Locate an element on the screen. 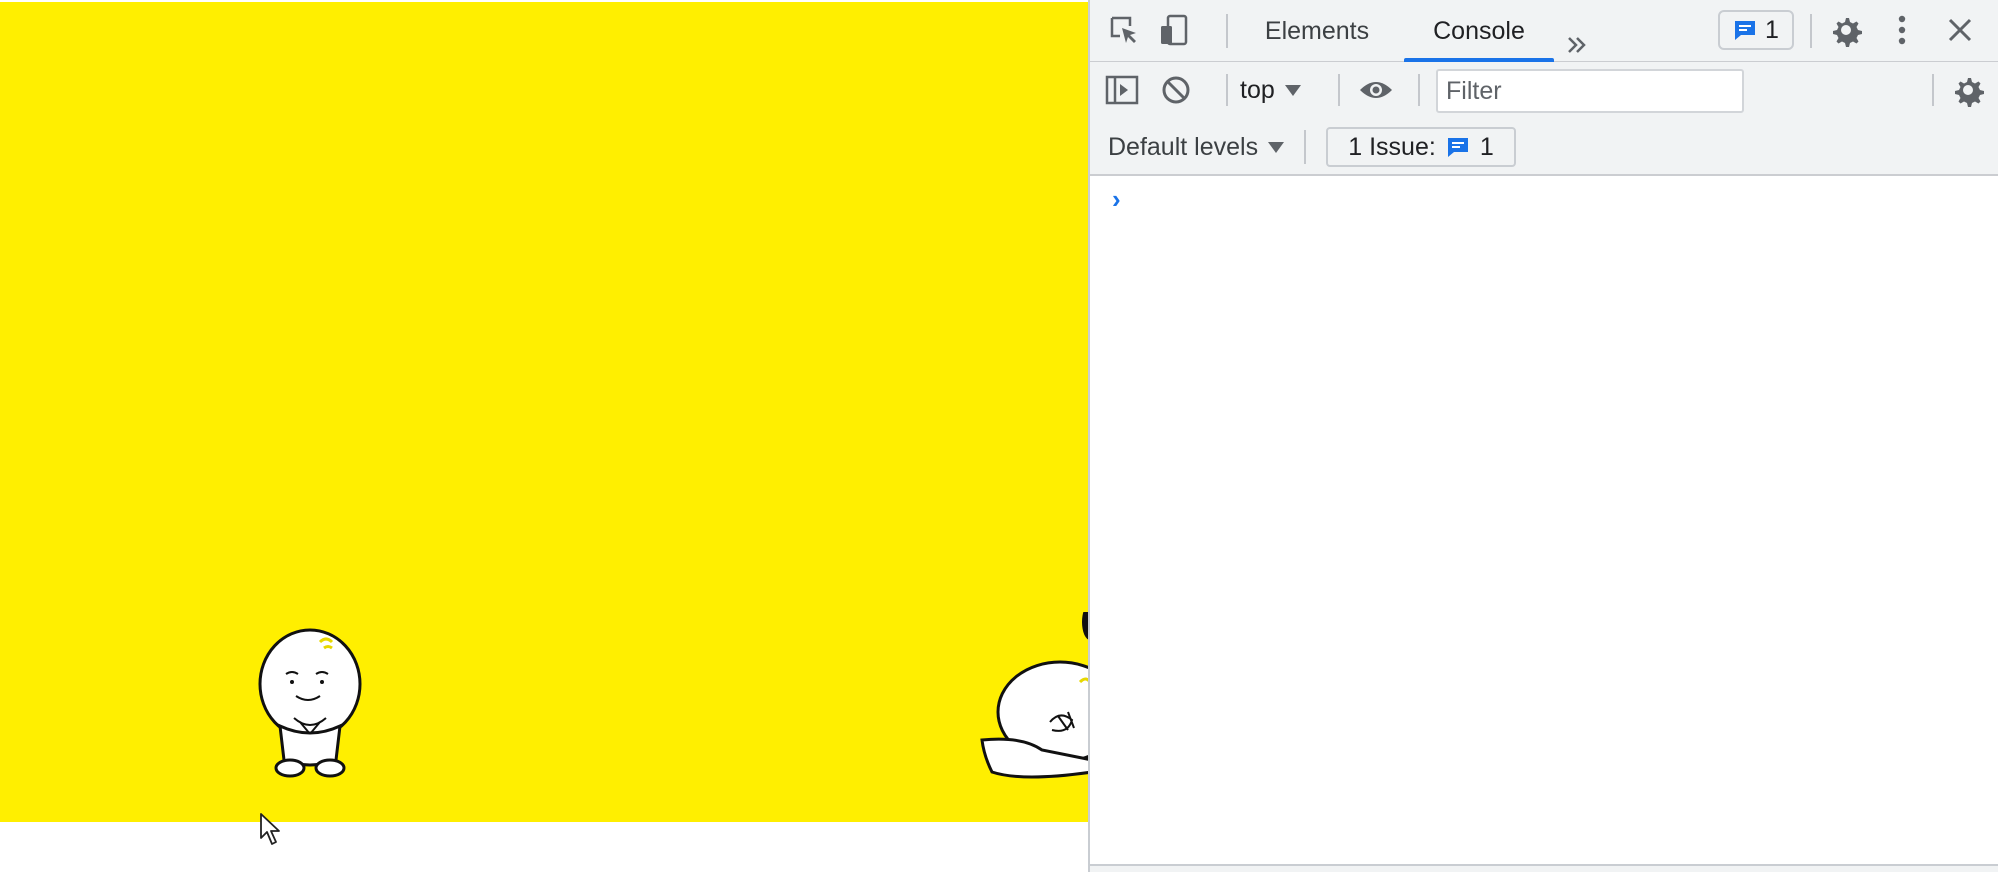  issues-count-button: 1 Issue: 1 is located at coordinates (1421, 147).